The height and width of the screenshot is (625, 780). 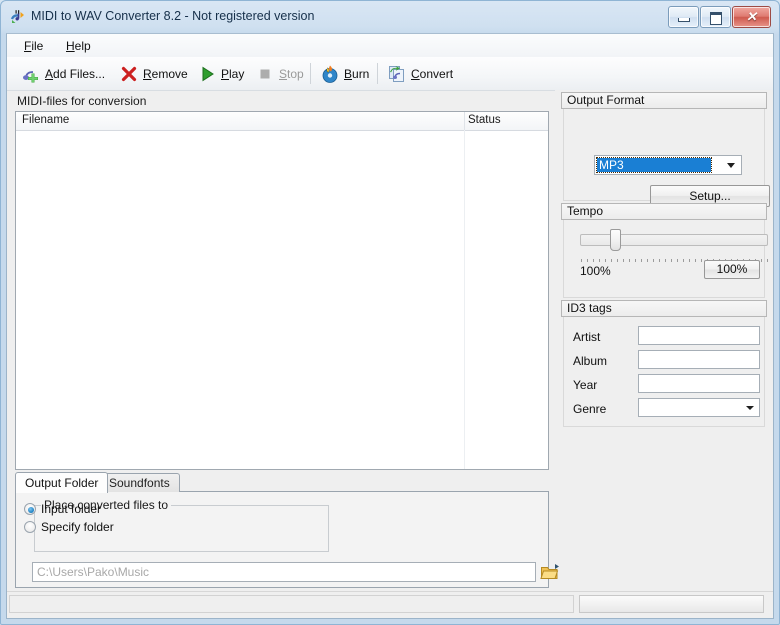 I want to click on toolbar-remove-button: Remove Remove, so click(x=153, y=73).